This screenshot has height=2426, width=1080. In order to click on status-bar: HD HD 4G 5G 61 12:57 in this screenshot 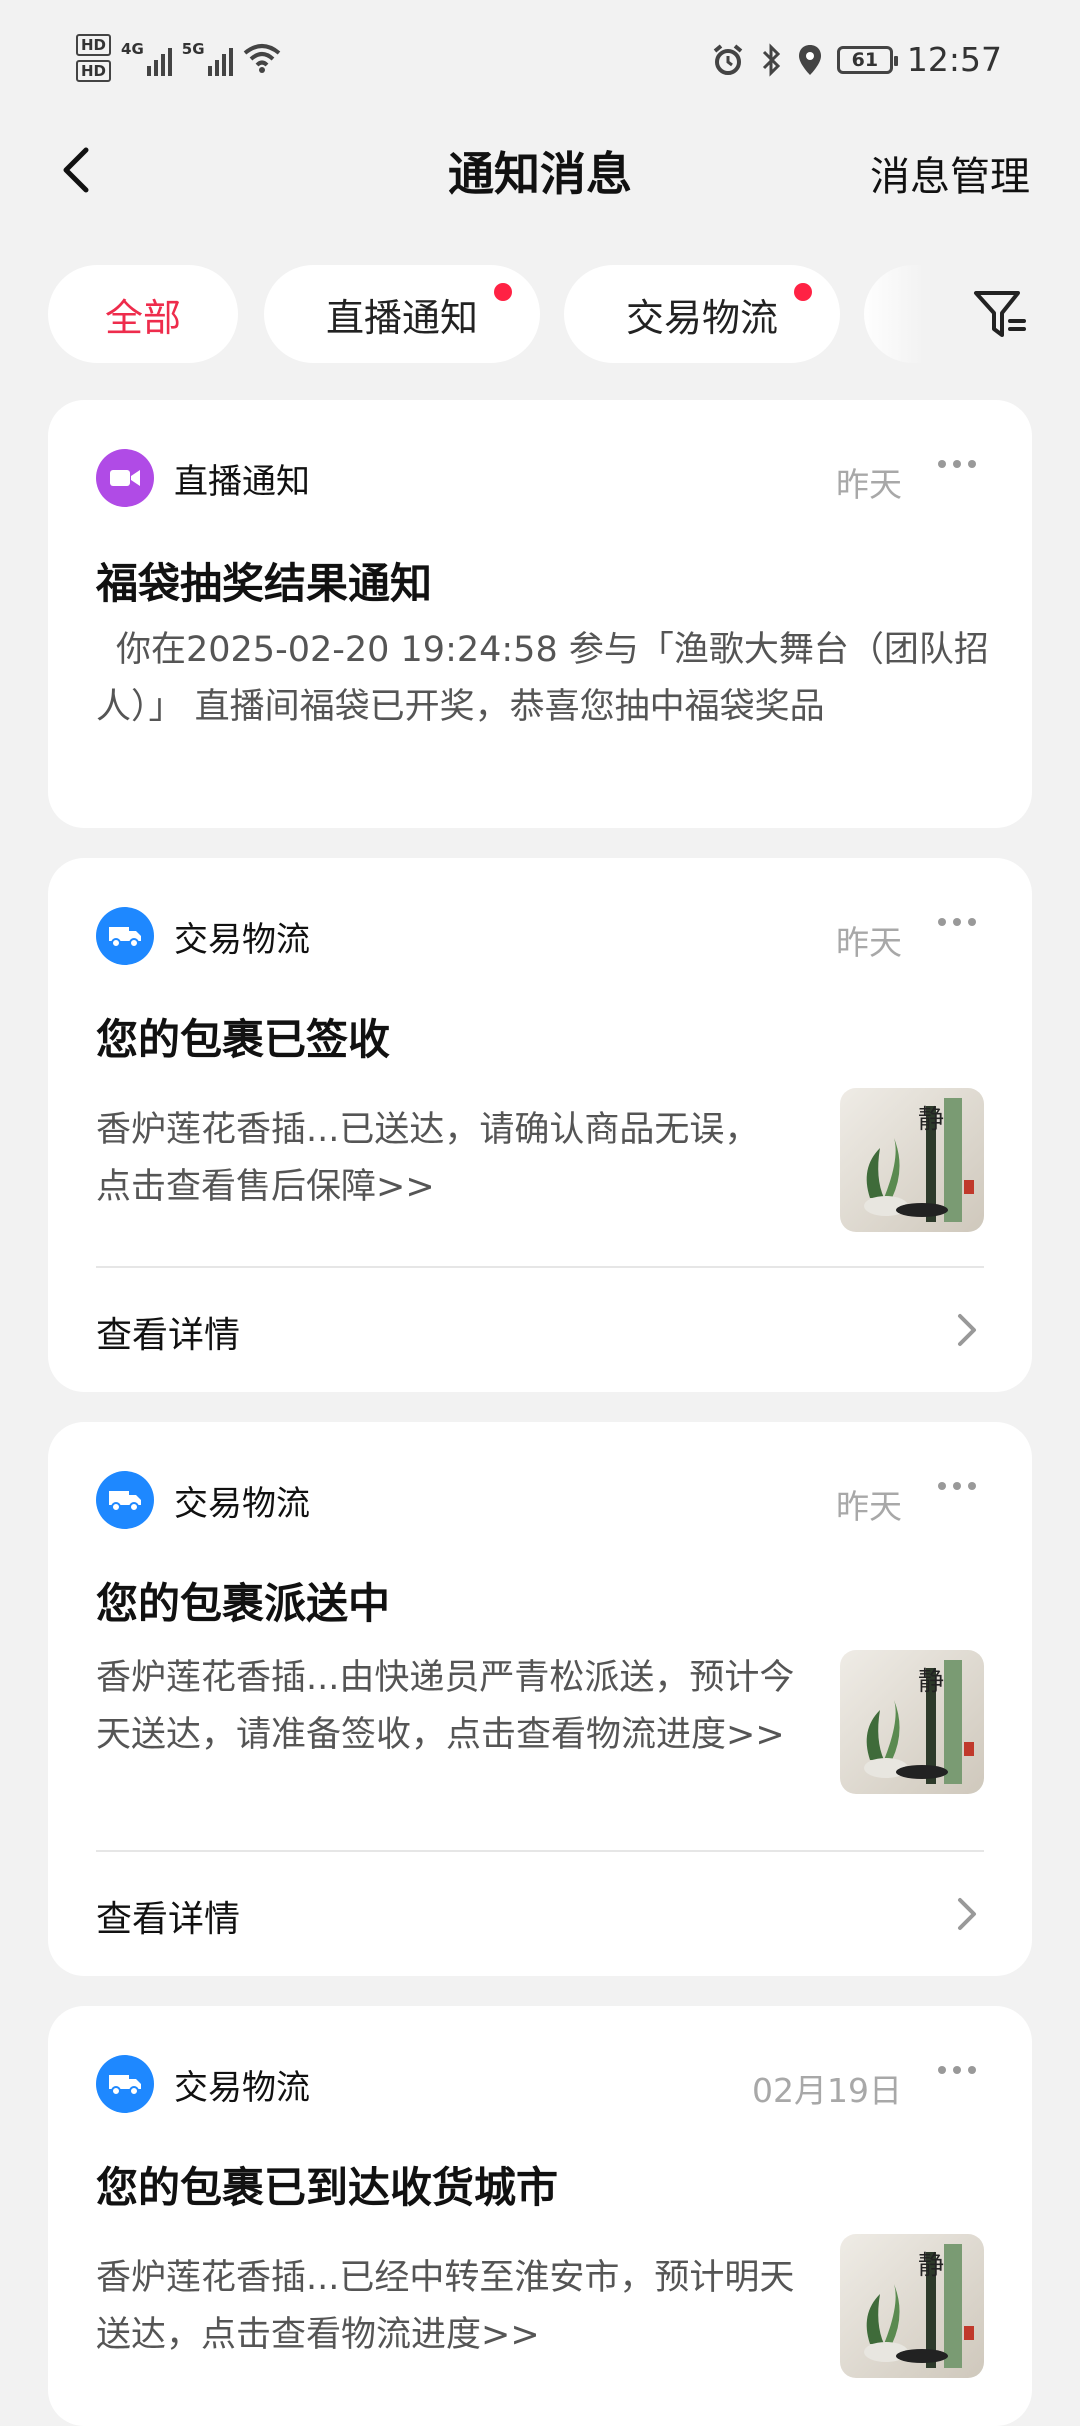, I will do `click(540, 65)`.